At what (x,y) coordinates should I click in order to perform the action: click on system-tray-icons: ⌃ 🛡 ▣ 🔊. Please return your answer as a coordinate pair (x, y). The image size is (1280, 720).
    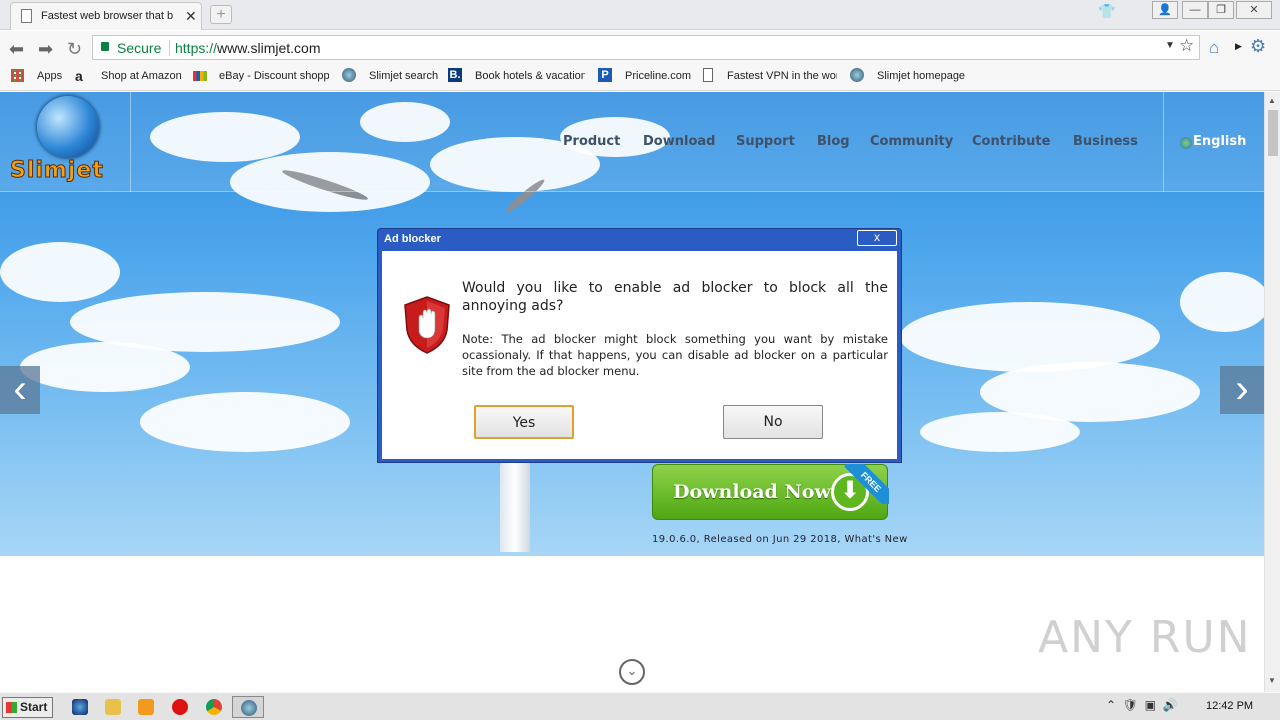
    Looking at the image, I should click on (1142, 705).